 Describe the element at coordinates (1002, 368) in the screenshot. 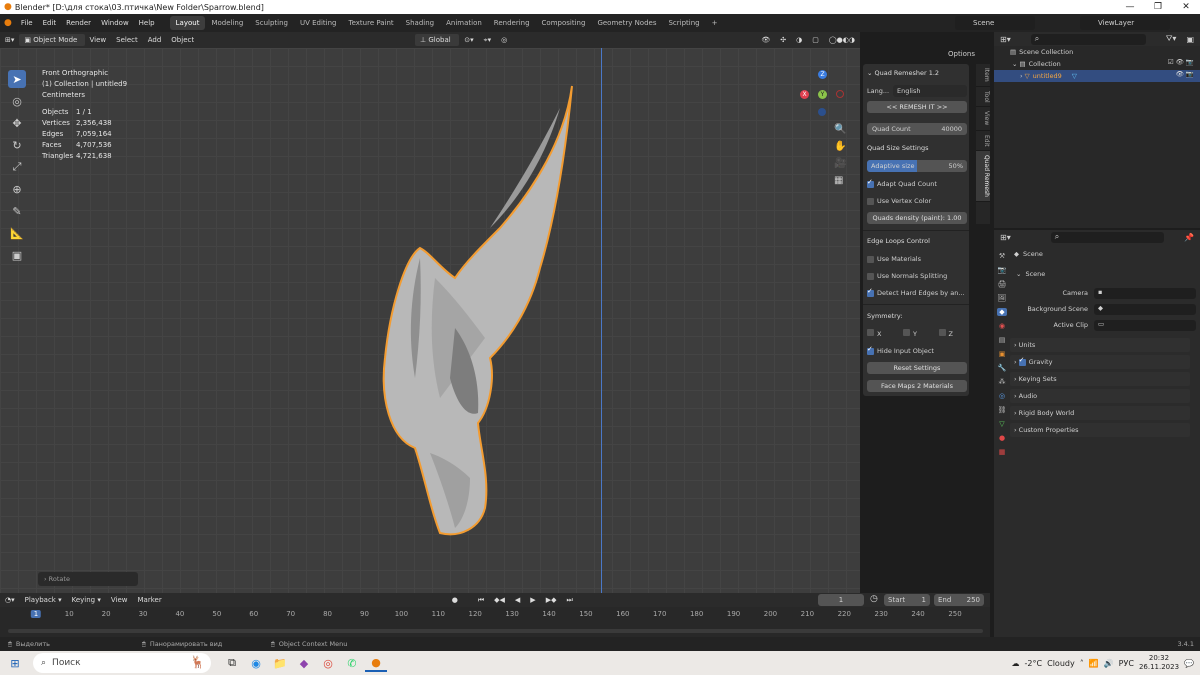

I see `modifier-tab-icon: 🔧` at that location.